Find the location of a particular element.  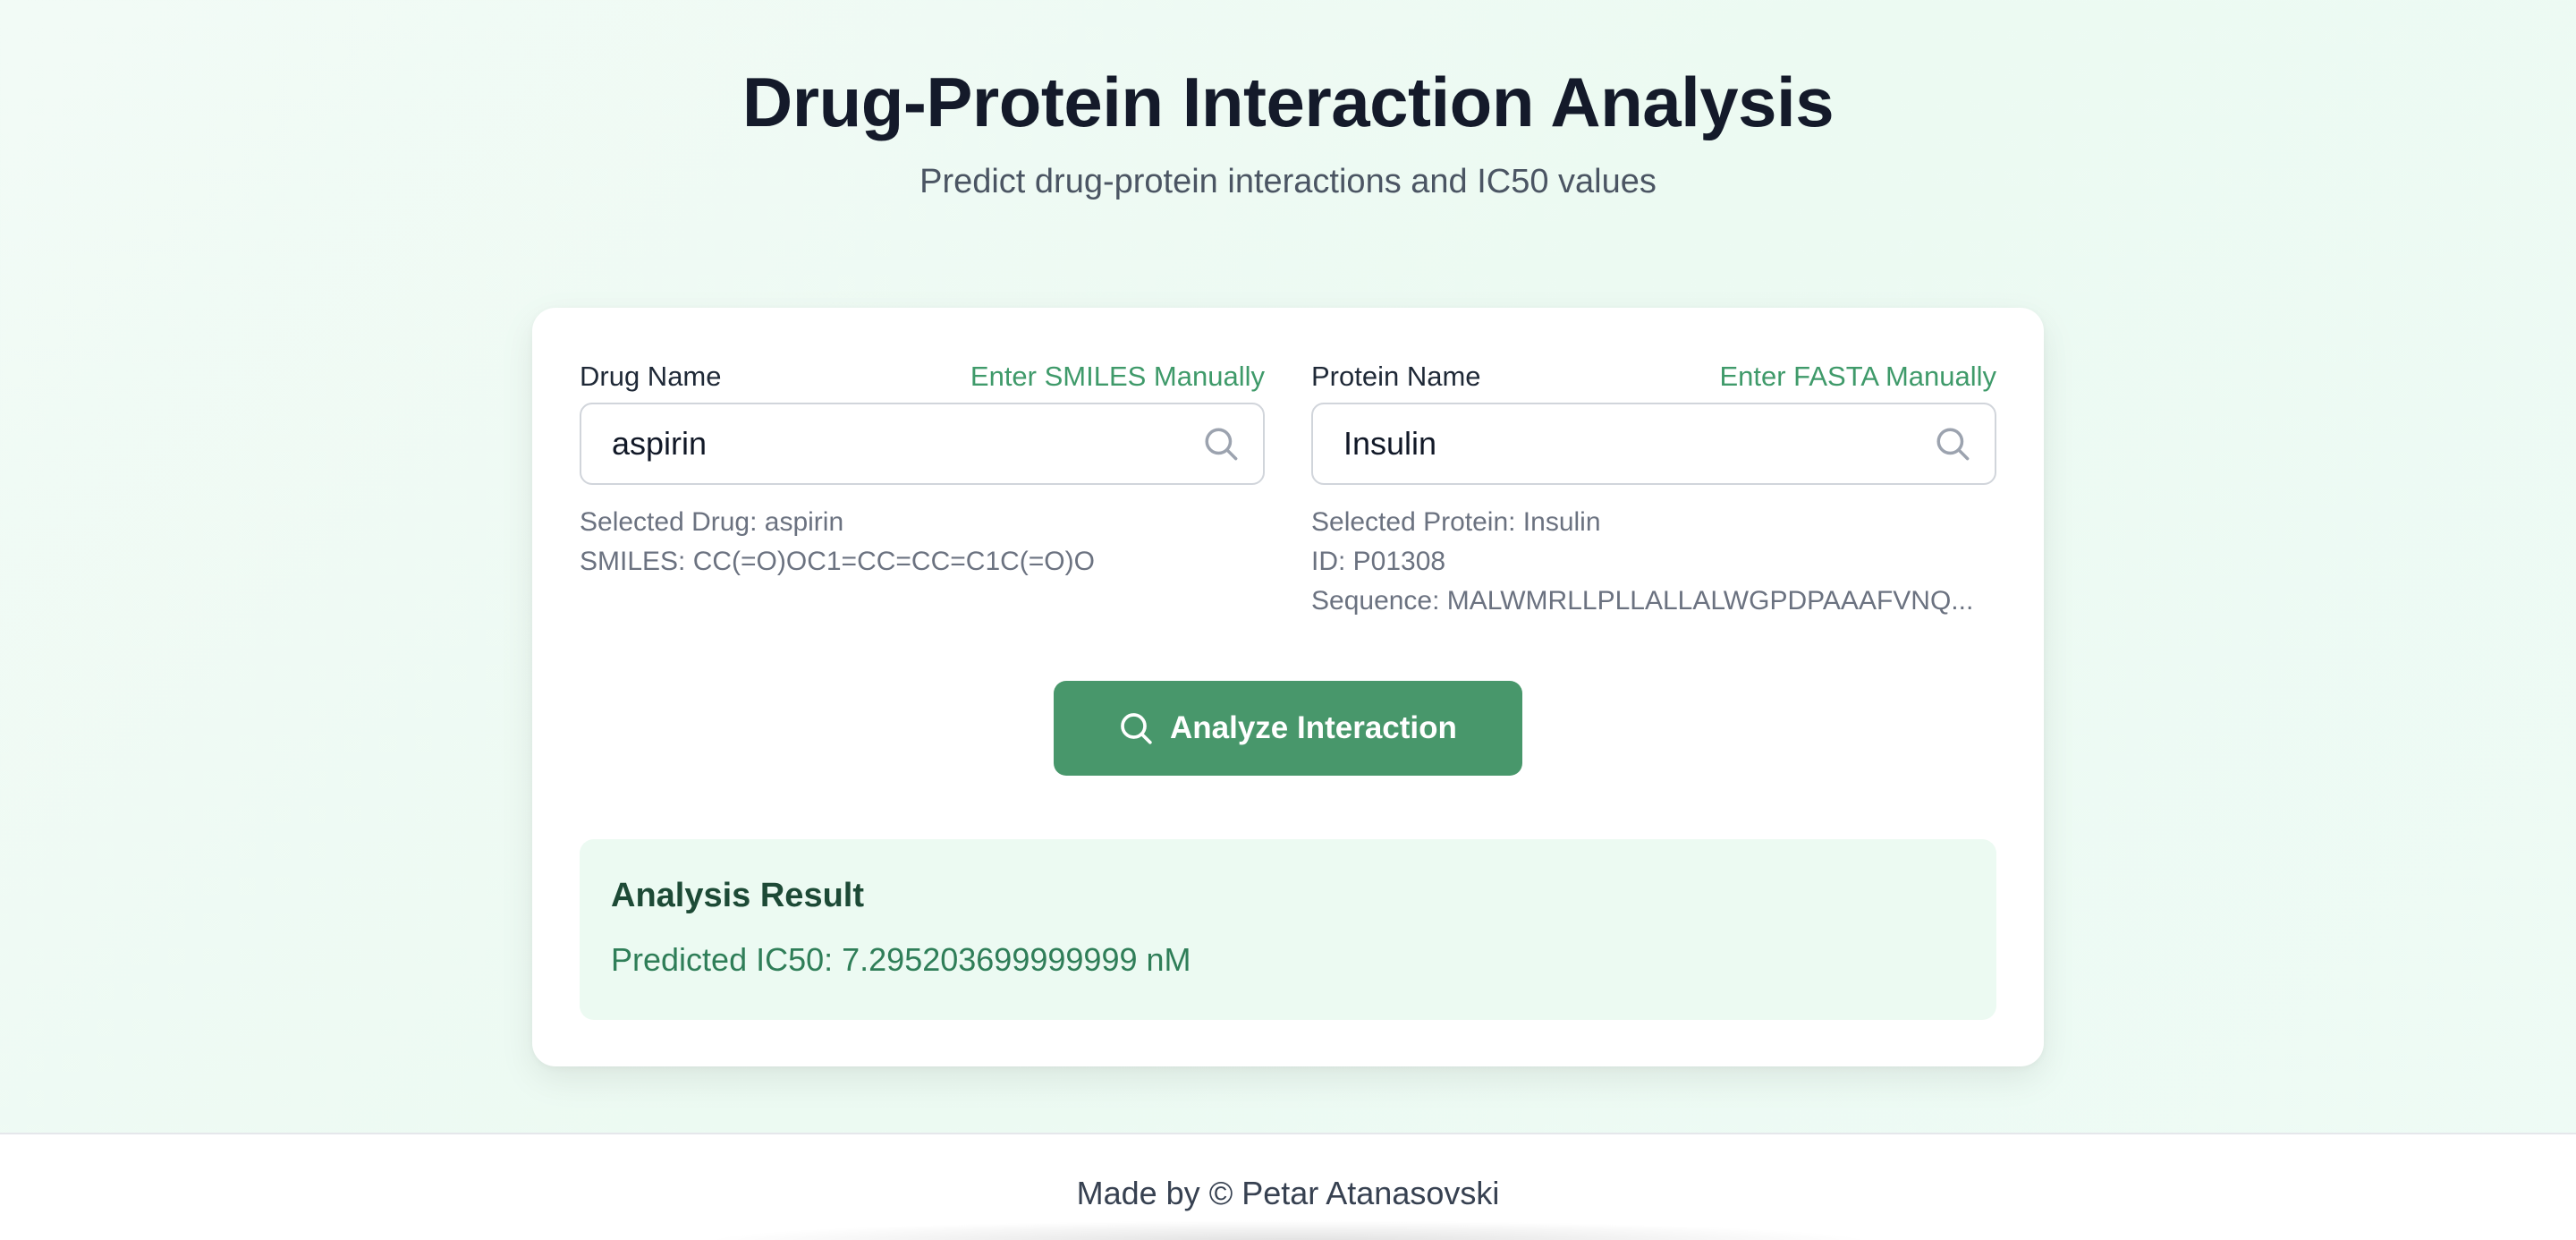

enter-smiles-manually-link: Enter SMILES Manually is located at coordinates (1117, 376).